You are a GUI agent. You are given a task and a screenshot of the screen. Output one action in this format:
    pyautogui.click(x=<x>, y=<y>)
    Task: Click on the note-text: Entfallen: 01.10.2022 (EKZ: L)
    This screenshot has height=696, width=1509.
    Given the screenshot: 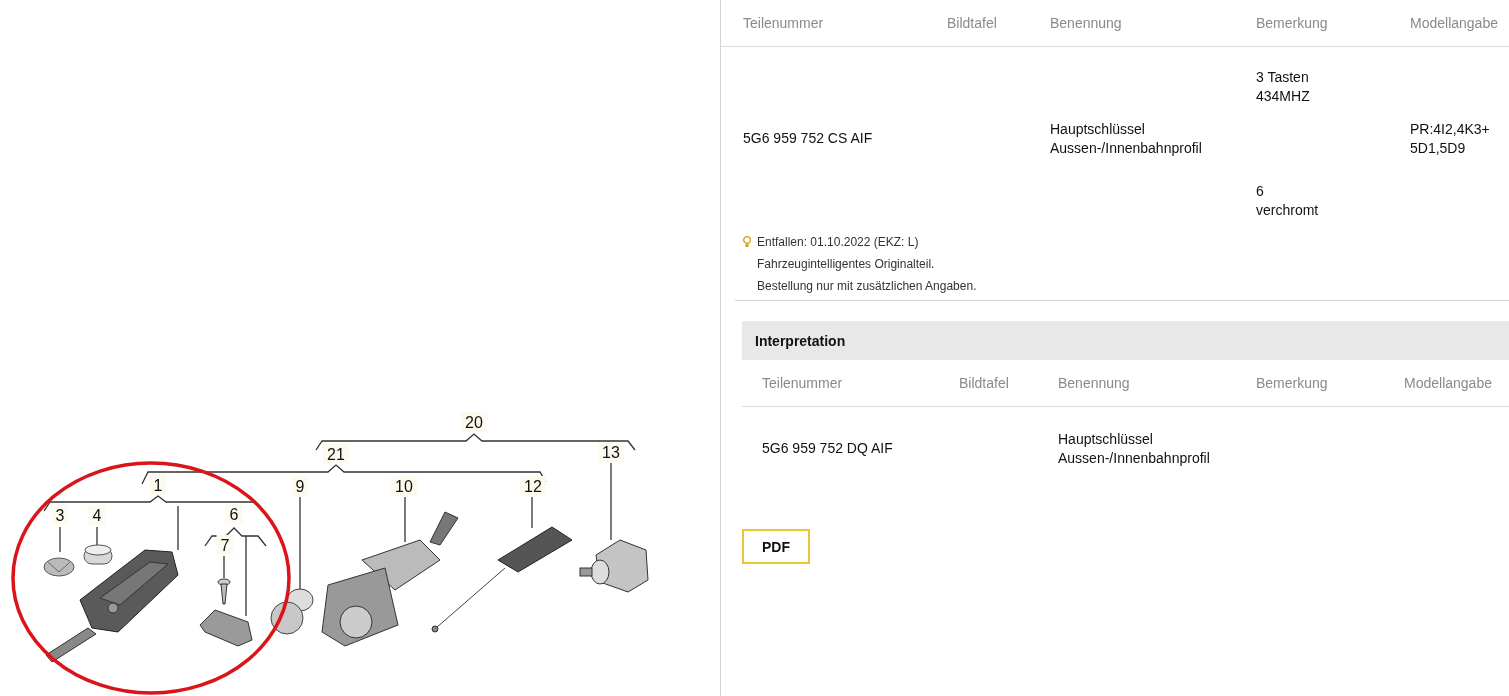 What is the action you would take?
    pyautogui.click(x=838, y=242)
    